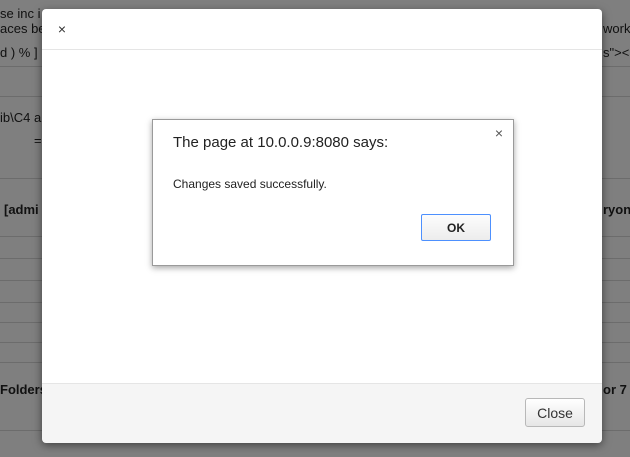 The height and width of the screenshot is (457, 630). What do you see at coordinates (322, 413) in the screenshot?
I see `modal-footer: Close` at bounding box center [322, 413].